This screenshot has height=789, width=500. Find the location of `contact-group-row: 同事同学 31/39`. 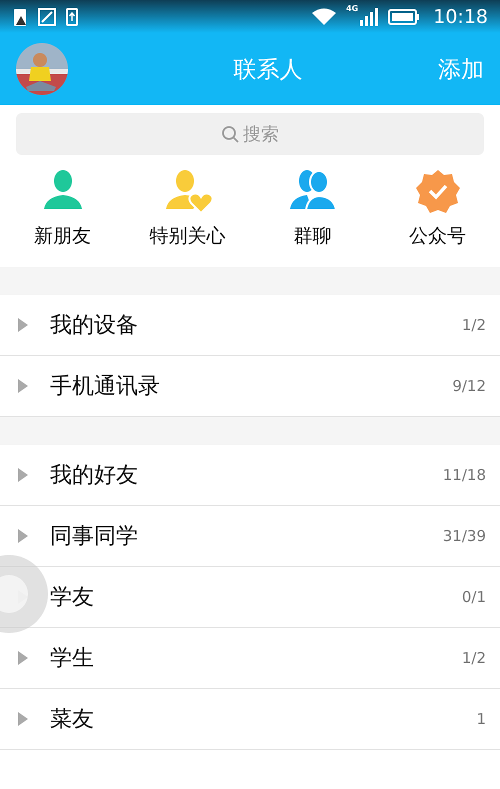

contact-group-row: 同事同学 31/39 is located at coordinates (250, 536).